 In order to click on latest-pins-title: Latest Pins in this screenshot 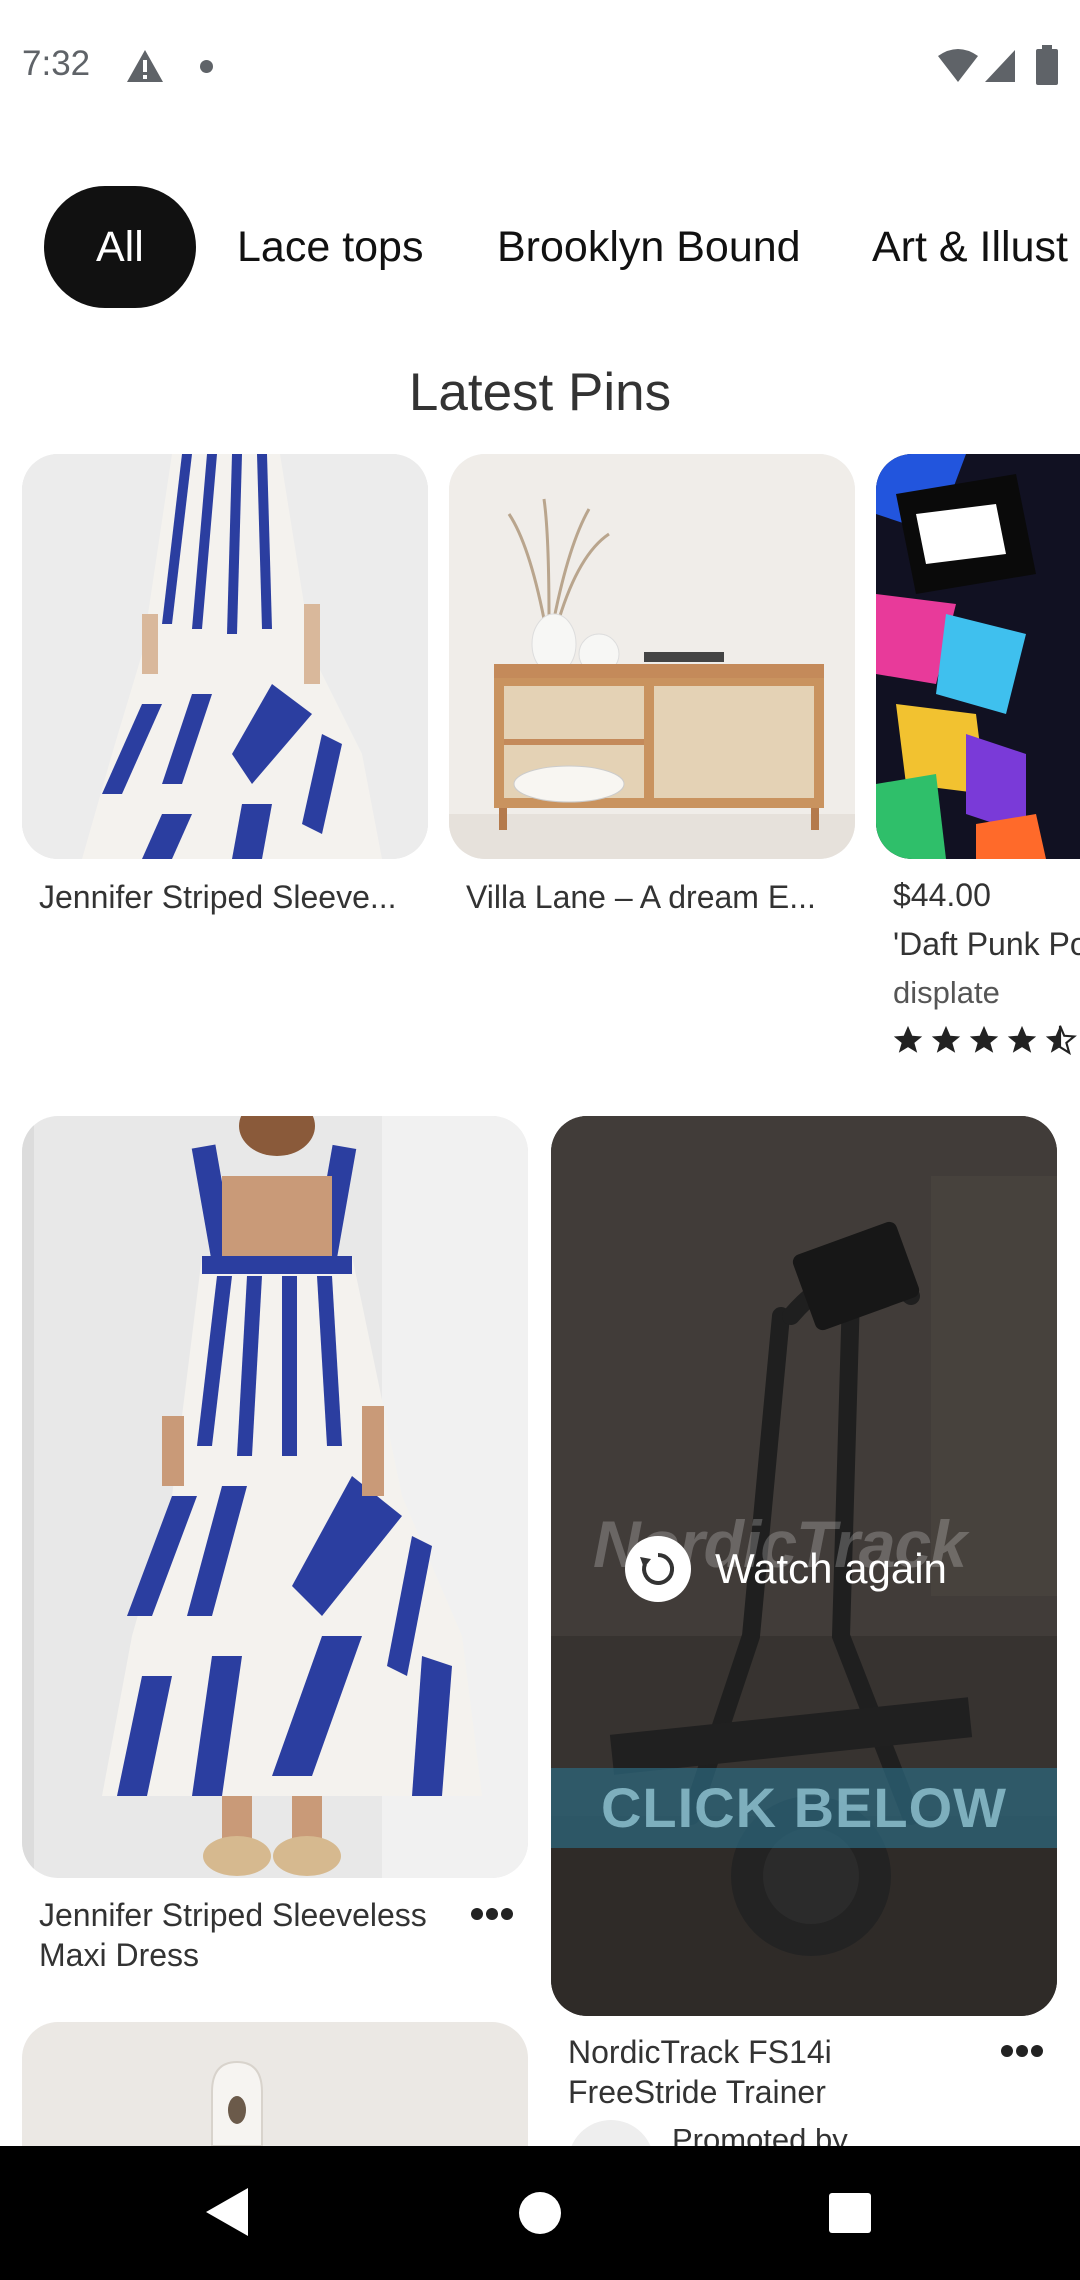, I will do `click(540, 392)`.